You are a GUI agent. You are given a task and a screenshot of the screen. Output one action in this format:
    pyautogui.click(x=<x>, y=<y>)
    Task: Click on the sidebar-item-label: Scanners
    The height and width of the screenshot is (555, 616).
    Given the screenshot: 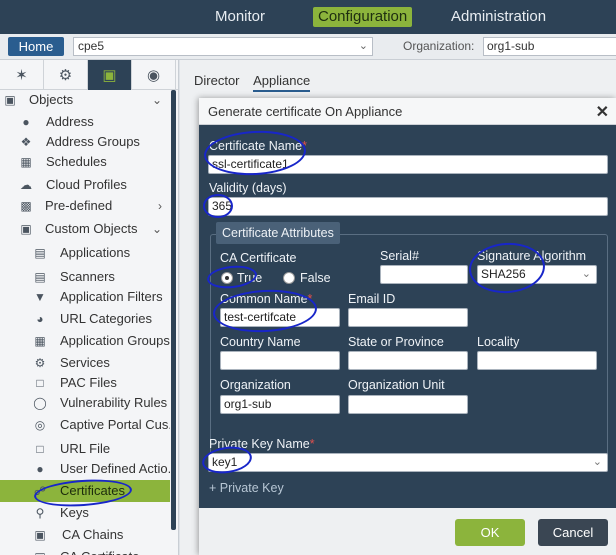 What is the action you would take?
    pyautogui.click(x=87, y=276)
    